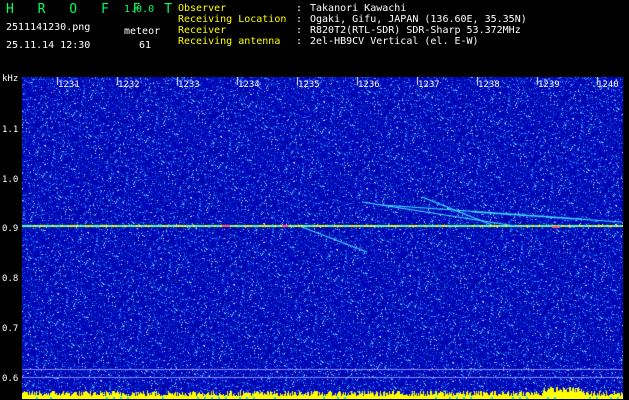  Describe the element at coordinates (202, 30) in the screenshot. I see `info-key: Receiver` at that location.